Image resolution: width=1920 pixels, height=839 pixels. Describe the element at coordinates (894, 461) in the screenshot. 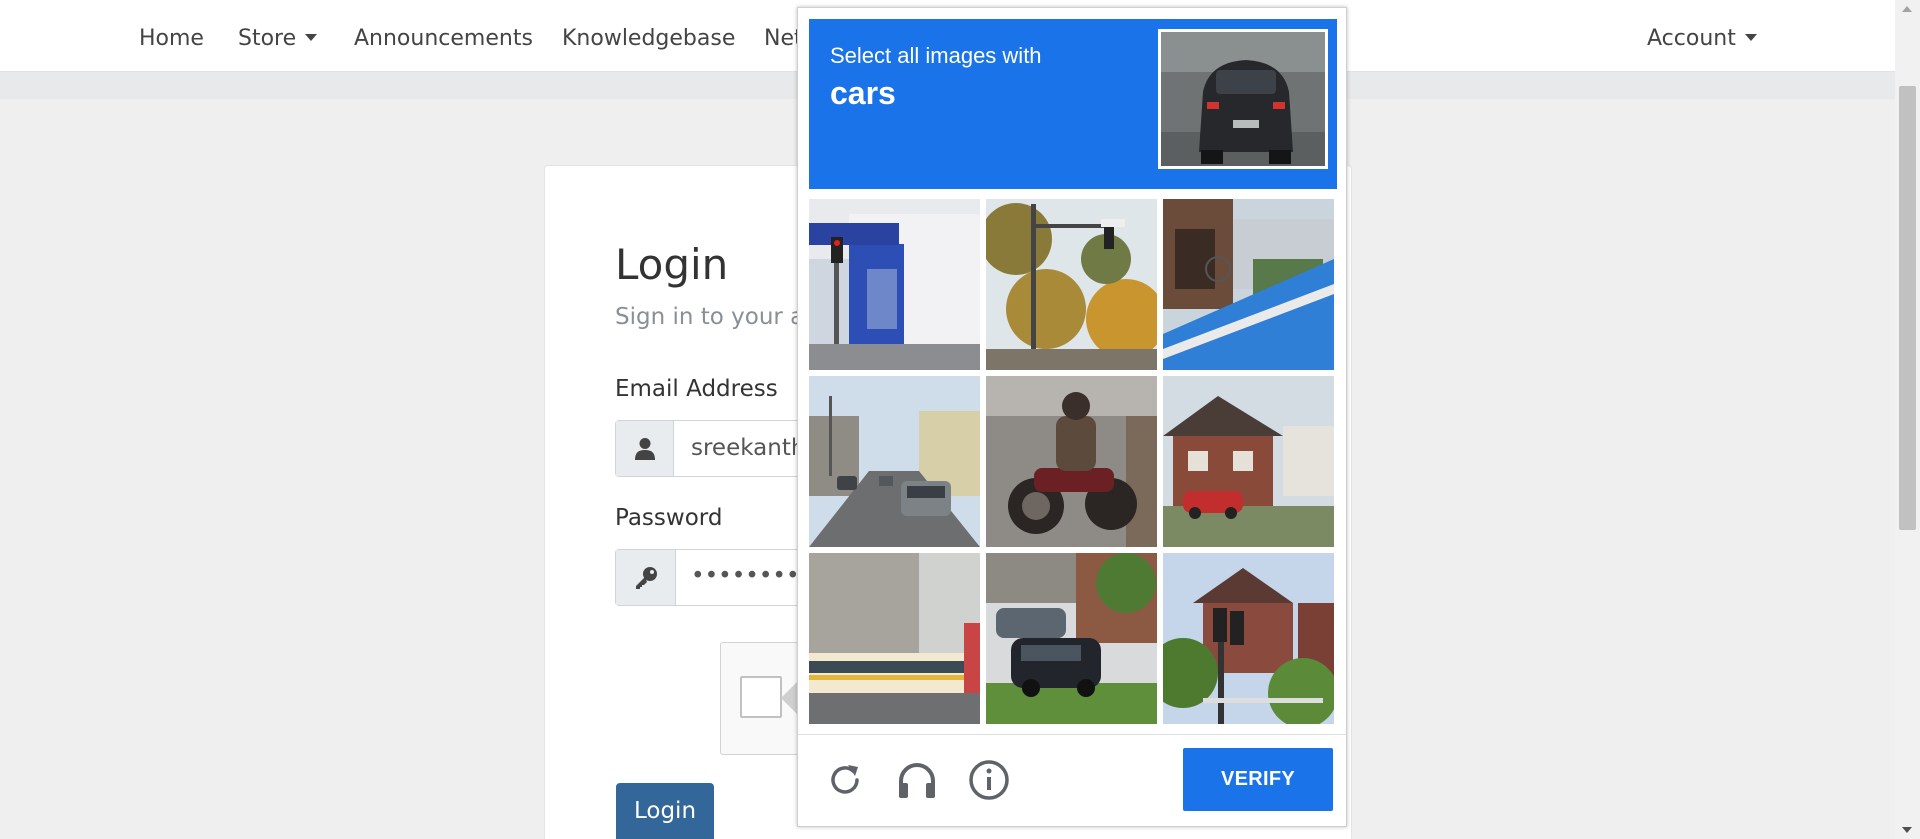

I see `image-tile-street-with-cars` at that location.